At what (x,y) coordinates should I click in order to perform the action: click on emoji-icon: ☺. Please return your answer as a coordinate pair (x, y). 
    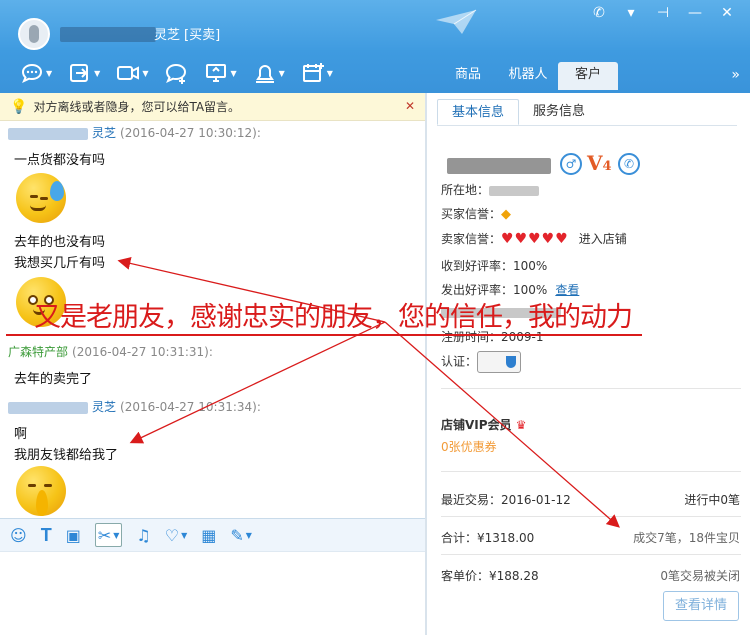
    Looking at the image, I should click on (18, 535).